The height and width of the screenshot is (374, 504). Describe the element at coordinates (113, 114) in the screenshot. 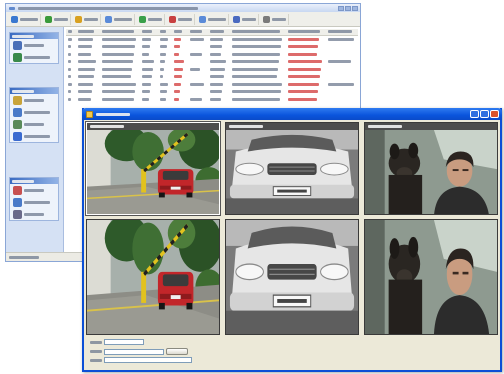

I see `viewer-title` at that location.